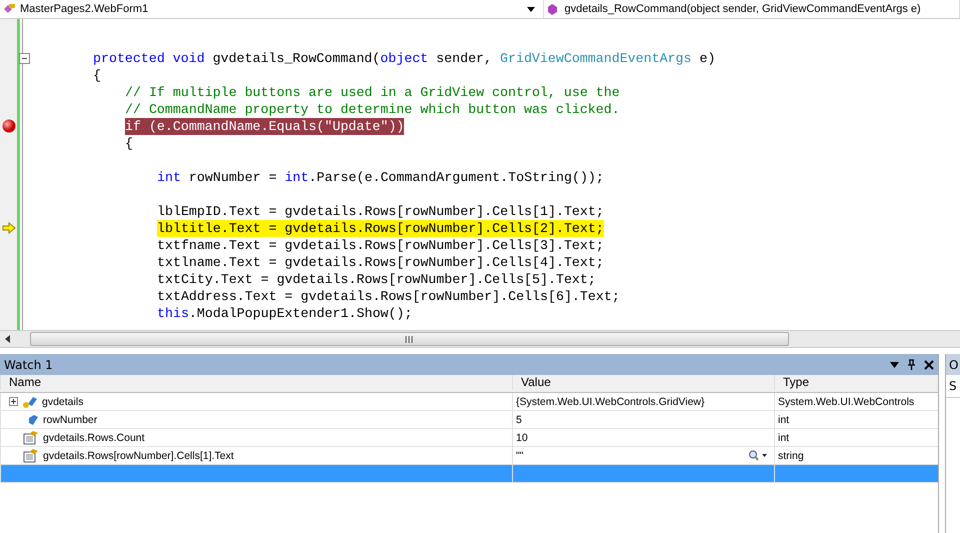 This screenshot has width=960, height=533. I want to click on expand-icon, so click(13, 401).